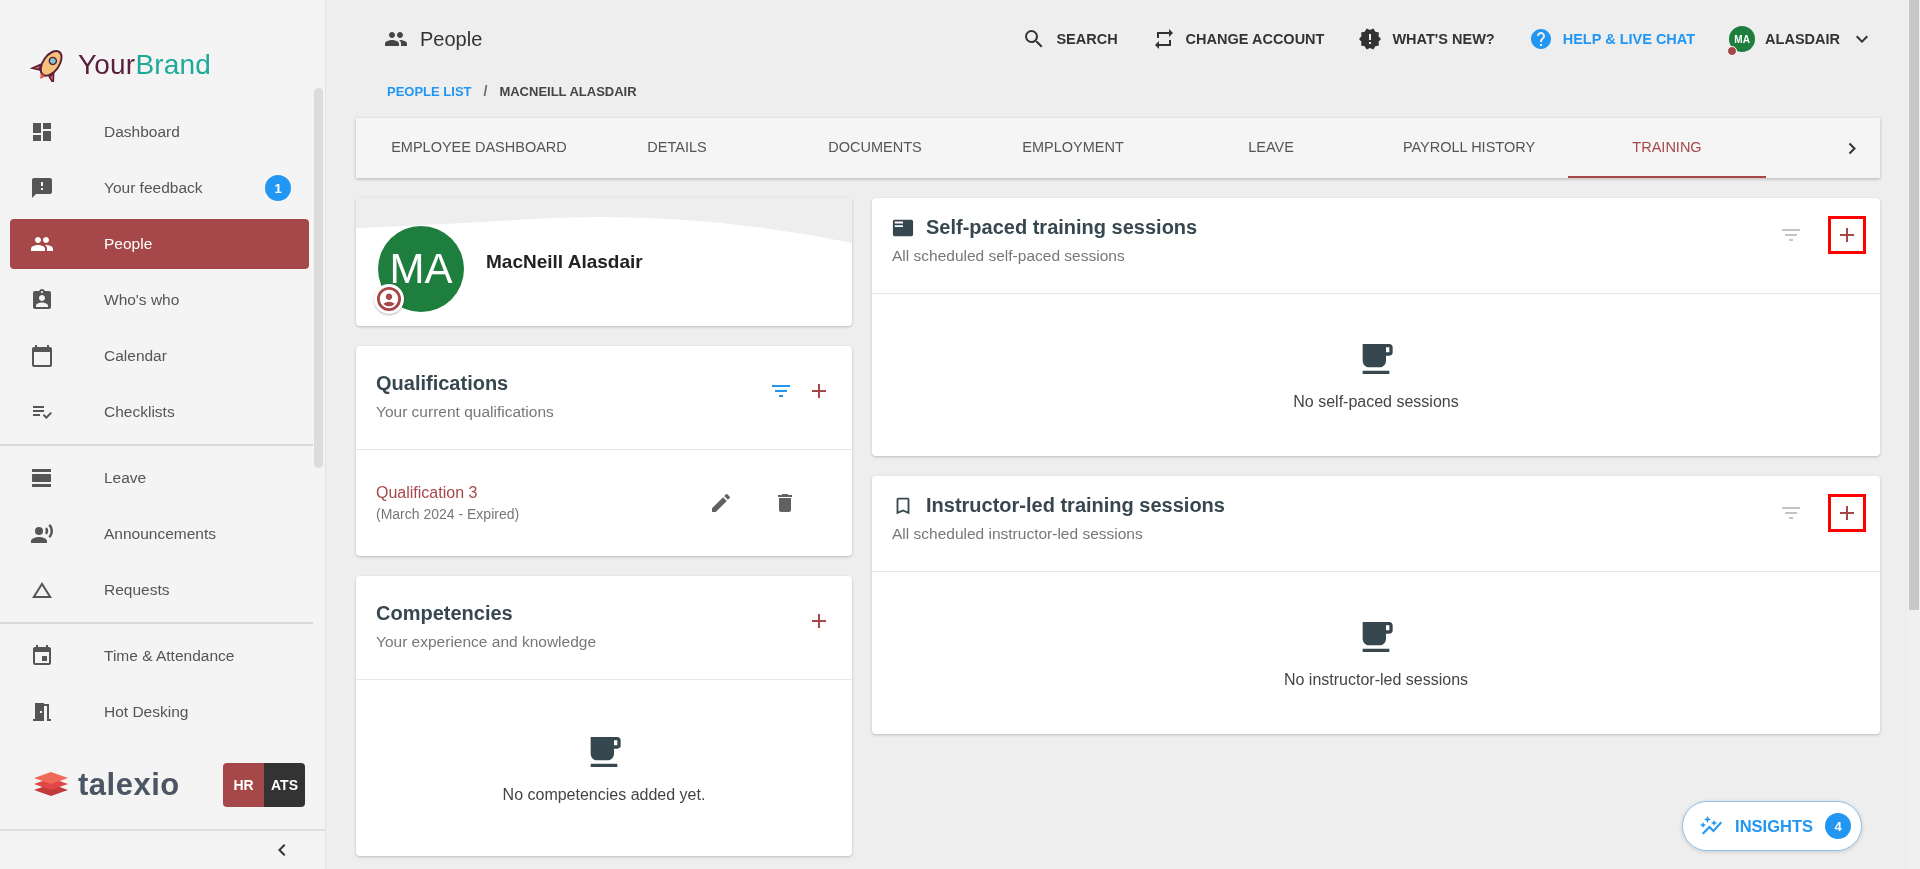 The image size is (1920, 869). I want to click on card-title: Instructor-led training sessions, so click(1075, 505).